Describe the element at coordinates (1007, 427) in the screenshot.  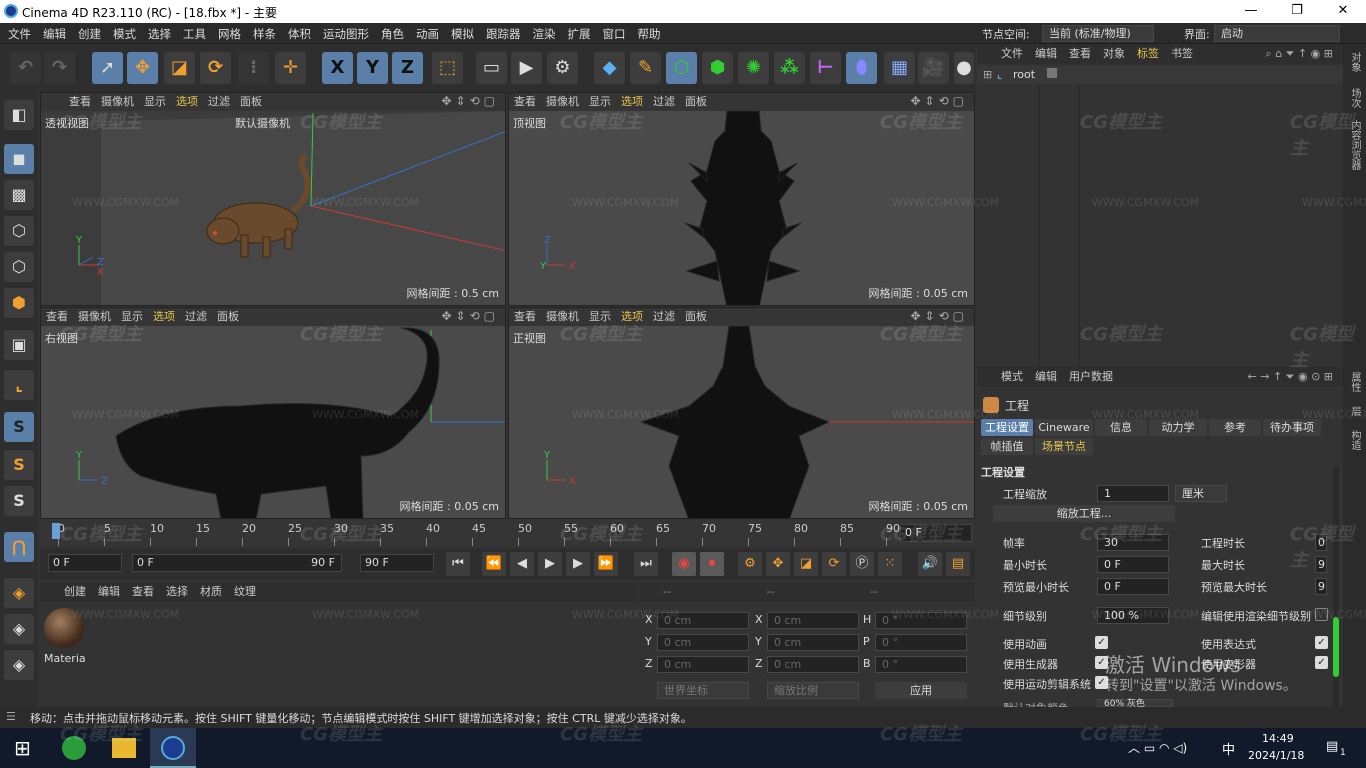
I see `tab-project-settings: 工程设置` at that location.